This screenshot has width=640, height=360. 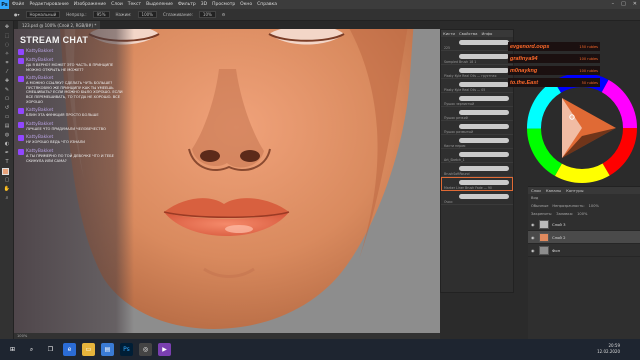 I want to click on photoshop-logo: Ps, so click(x=4, y=4).